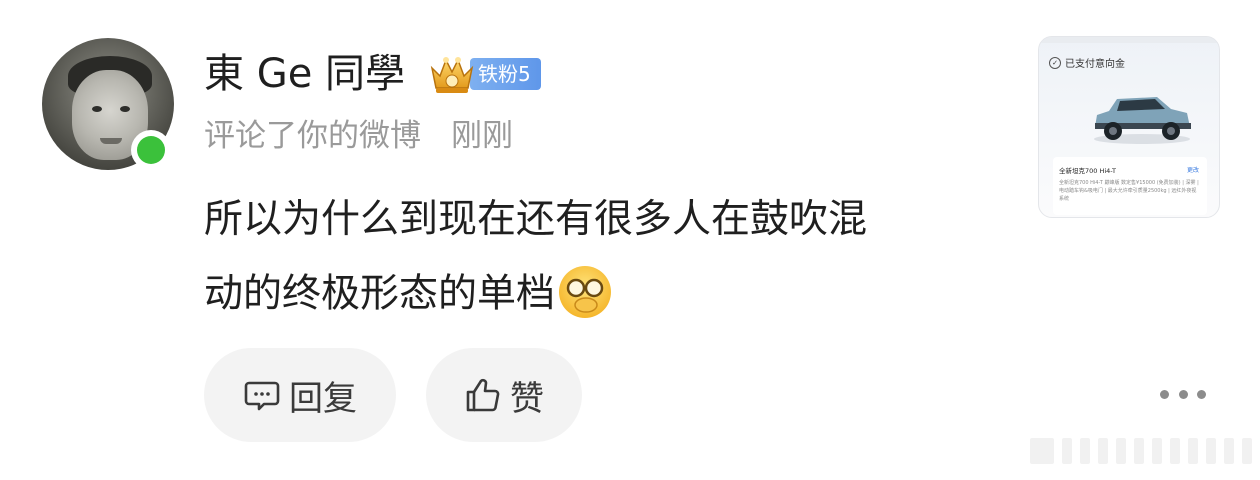 The width and height of the screenshot is (1260, 480). I want to click on reply-label: 回复, so click(323, 398).